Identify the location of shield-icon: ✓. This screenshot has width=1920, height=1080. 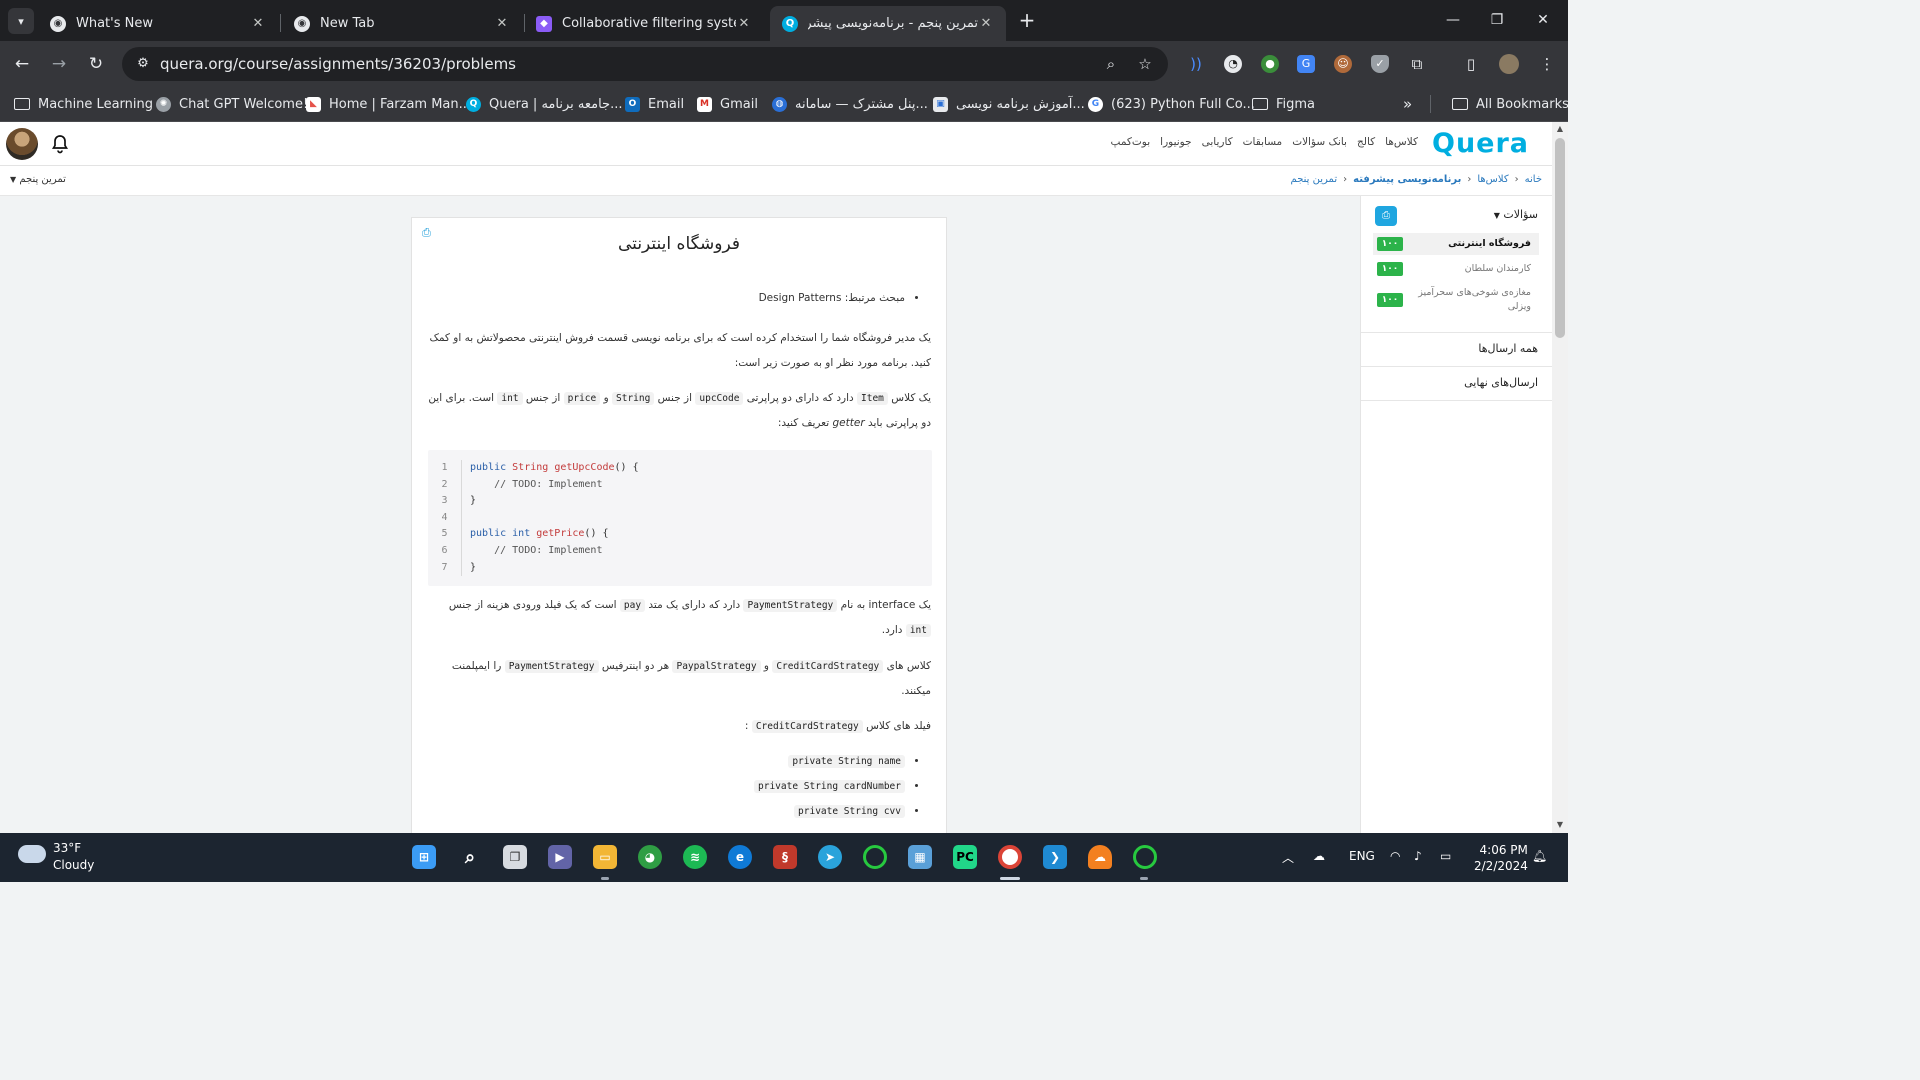
(1380, 64).